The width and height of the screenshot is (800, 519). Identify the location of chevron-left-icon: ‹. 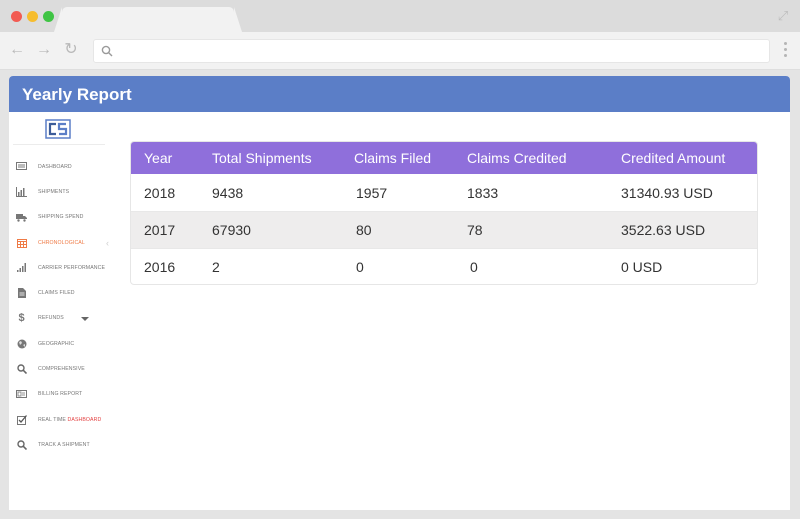
(107, 242).